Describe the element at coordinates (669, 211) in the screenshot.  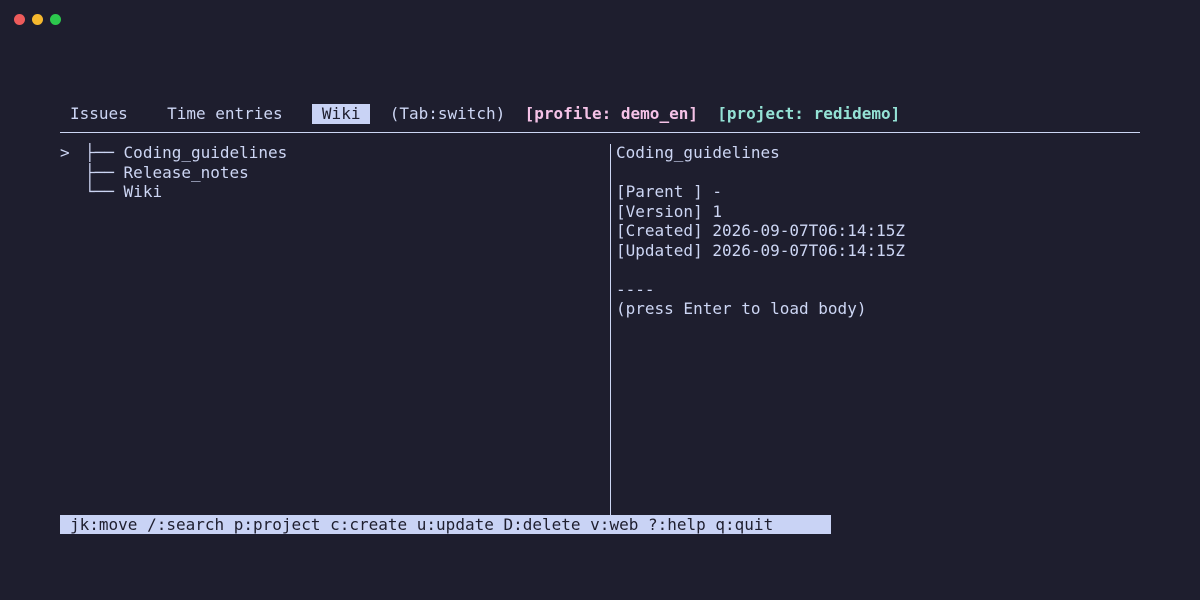
I see `detail-version: [Version] 1` at that location.